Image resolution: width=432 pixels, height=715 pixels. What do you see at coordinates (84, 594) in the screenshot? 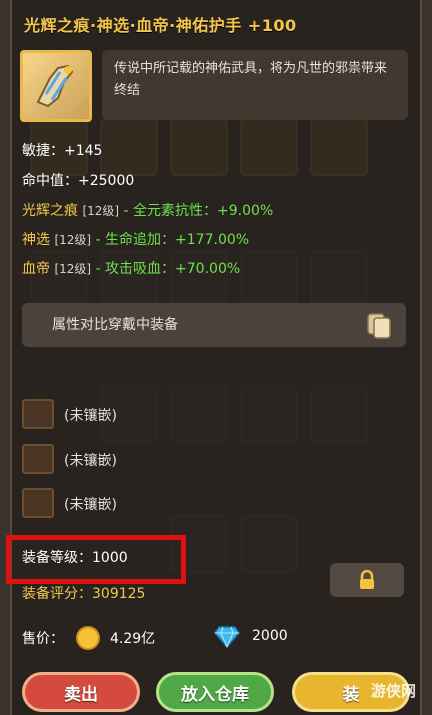
I see `equip-score: 装备评分：309125` at bounding box center [84, 594].